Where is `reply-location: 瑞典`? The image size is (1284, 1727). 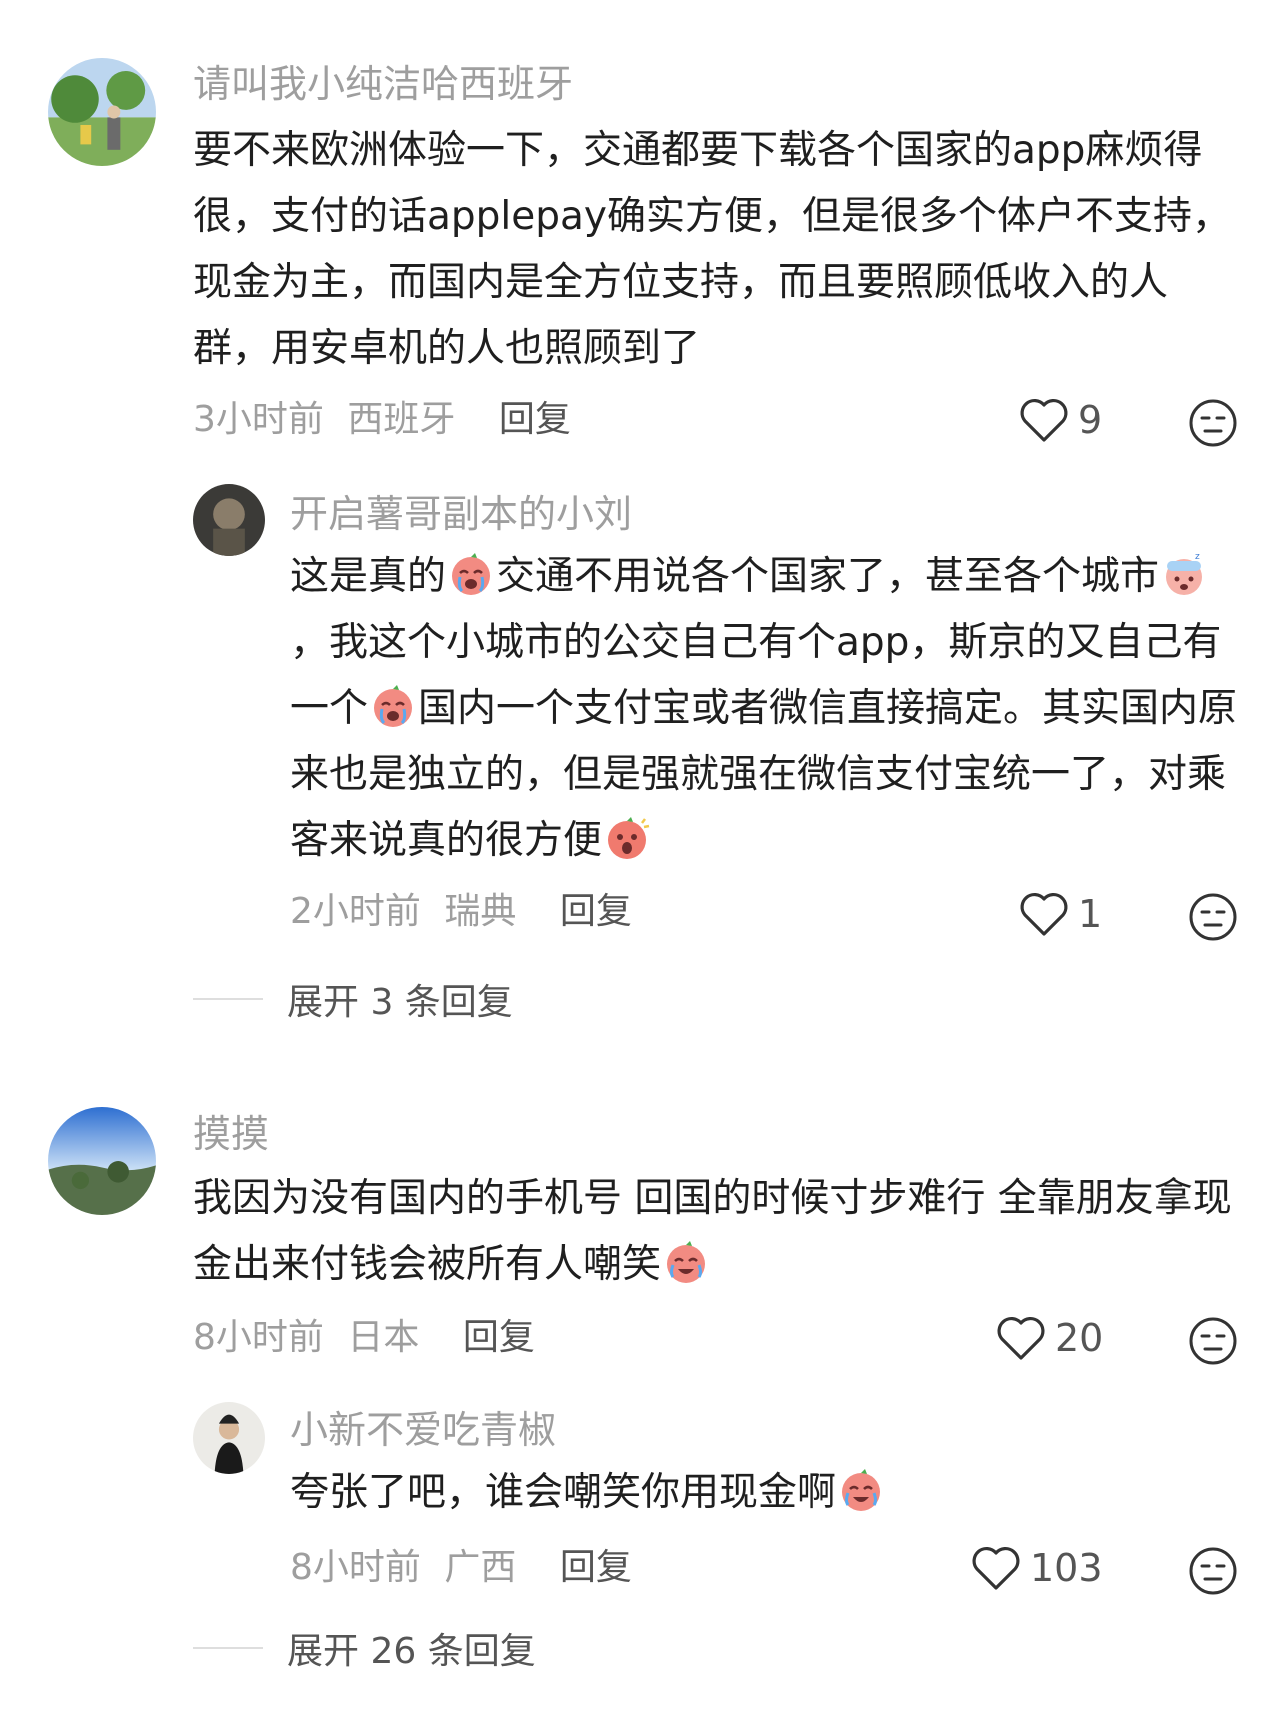
reply-location: 瑞典 is located at coordinates (480, 911).